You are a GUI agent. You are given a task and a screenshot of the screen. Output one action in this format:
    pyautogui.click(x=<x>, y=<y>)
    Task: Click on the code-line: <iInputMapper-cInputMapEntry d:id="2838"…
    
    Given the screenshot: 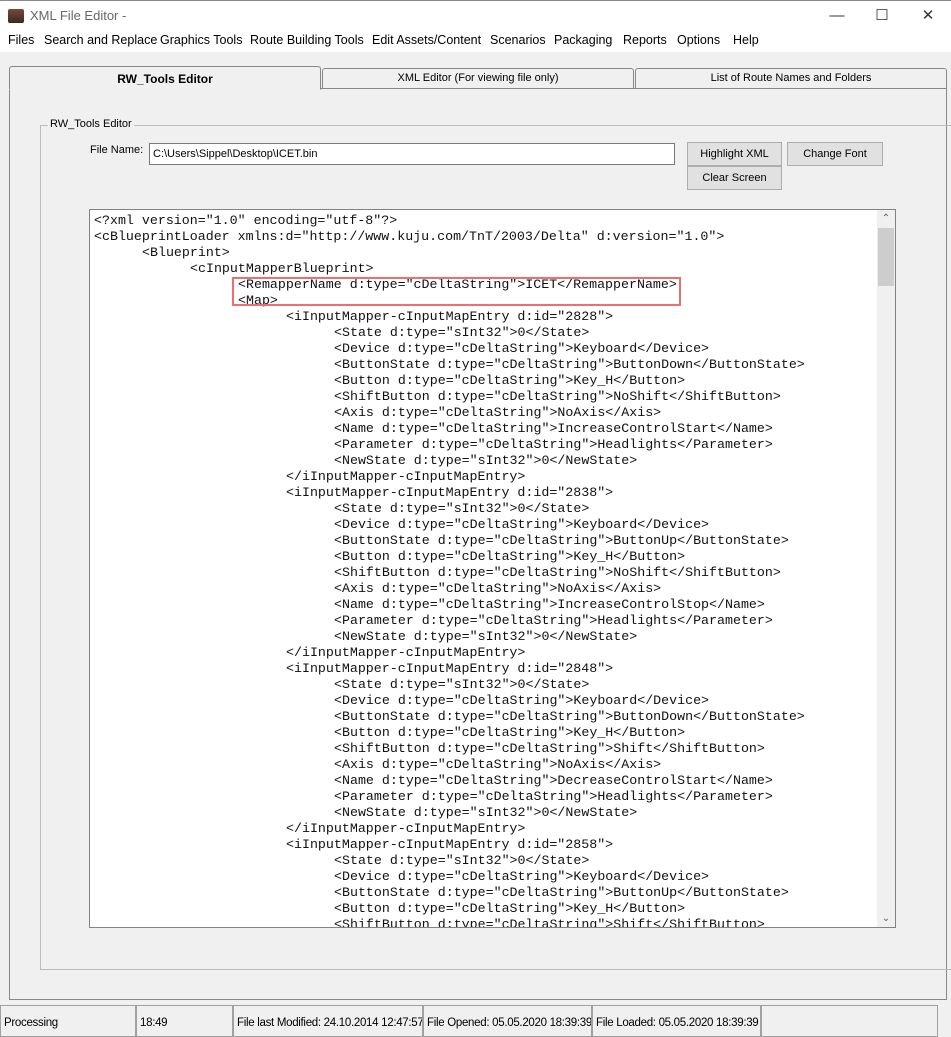 What is the action you would take?
    pyautogui.click(x=450, y=492)
    